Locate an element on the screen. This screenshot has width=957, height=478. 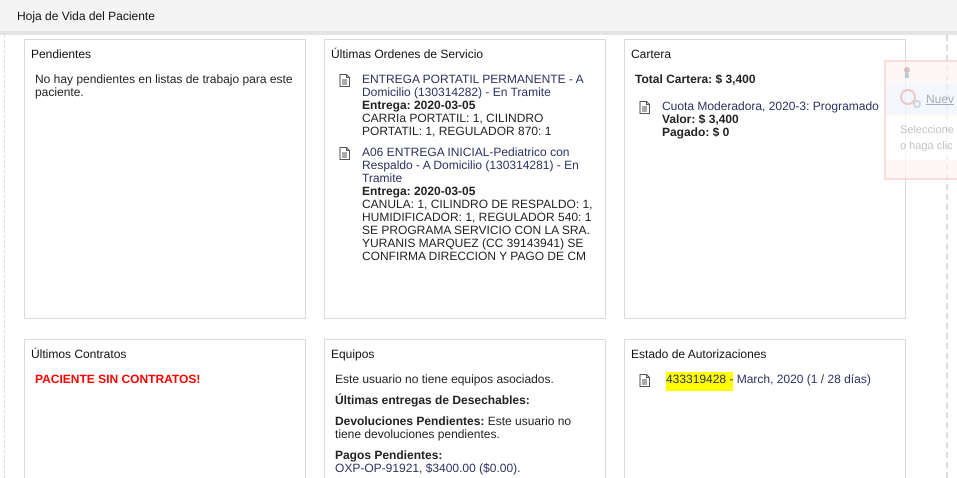
card-title: Pendientes is located at coordinates (61, 54).